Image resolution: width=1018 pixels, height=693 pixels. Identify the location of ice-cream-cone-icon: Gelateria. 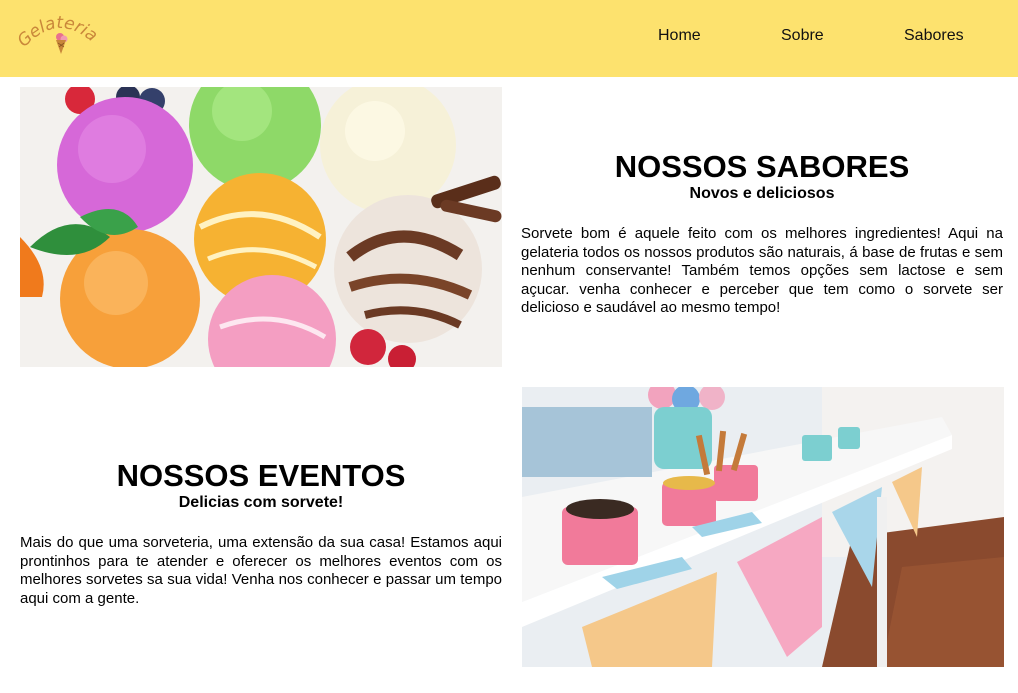
(57, 33).